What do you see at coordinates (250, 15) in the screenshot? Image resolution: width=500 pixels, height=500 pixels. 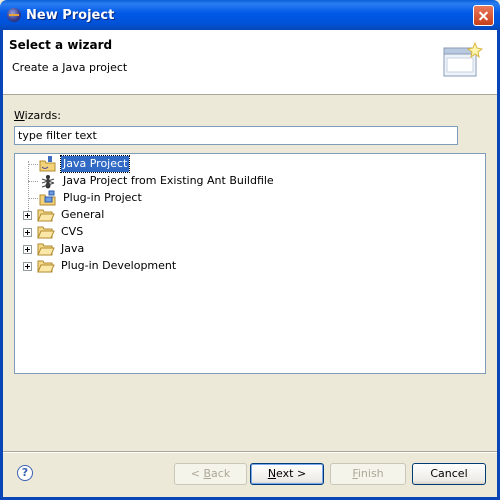 I see `title-bar: New Project` at bounding box center [250, 15].